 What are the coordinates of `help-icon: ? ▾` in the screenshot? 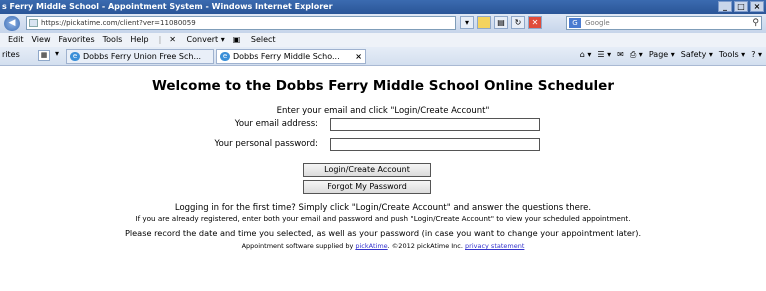 It's located at (756, 55).